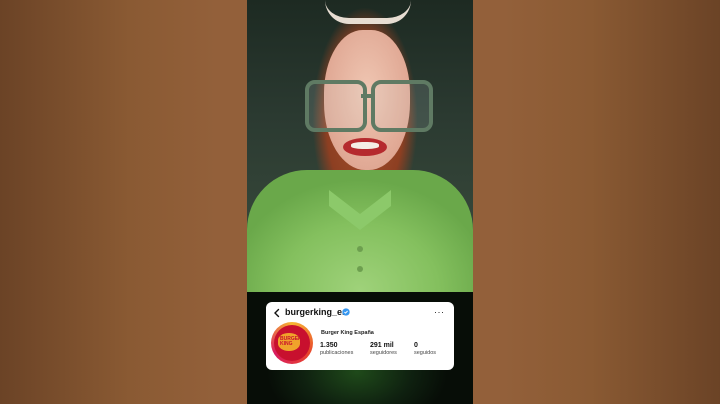  I want to click on avatar-logo-text: BURGER KING, so click(291, 341).